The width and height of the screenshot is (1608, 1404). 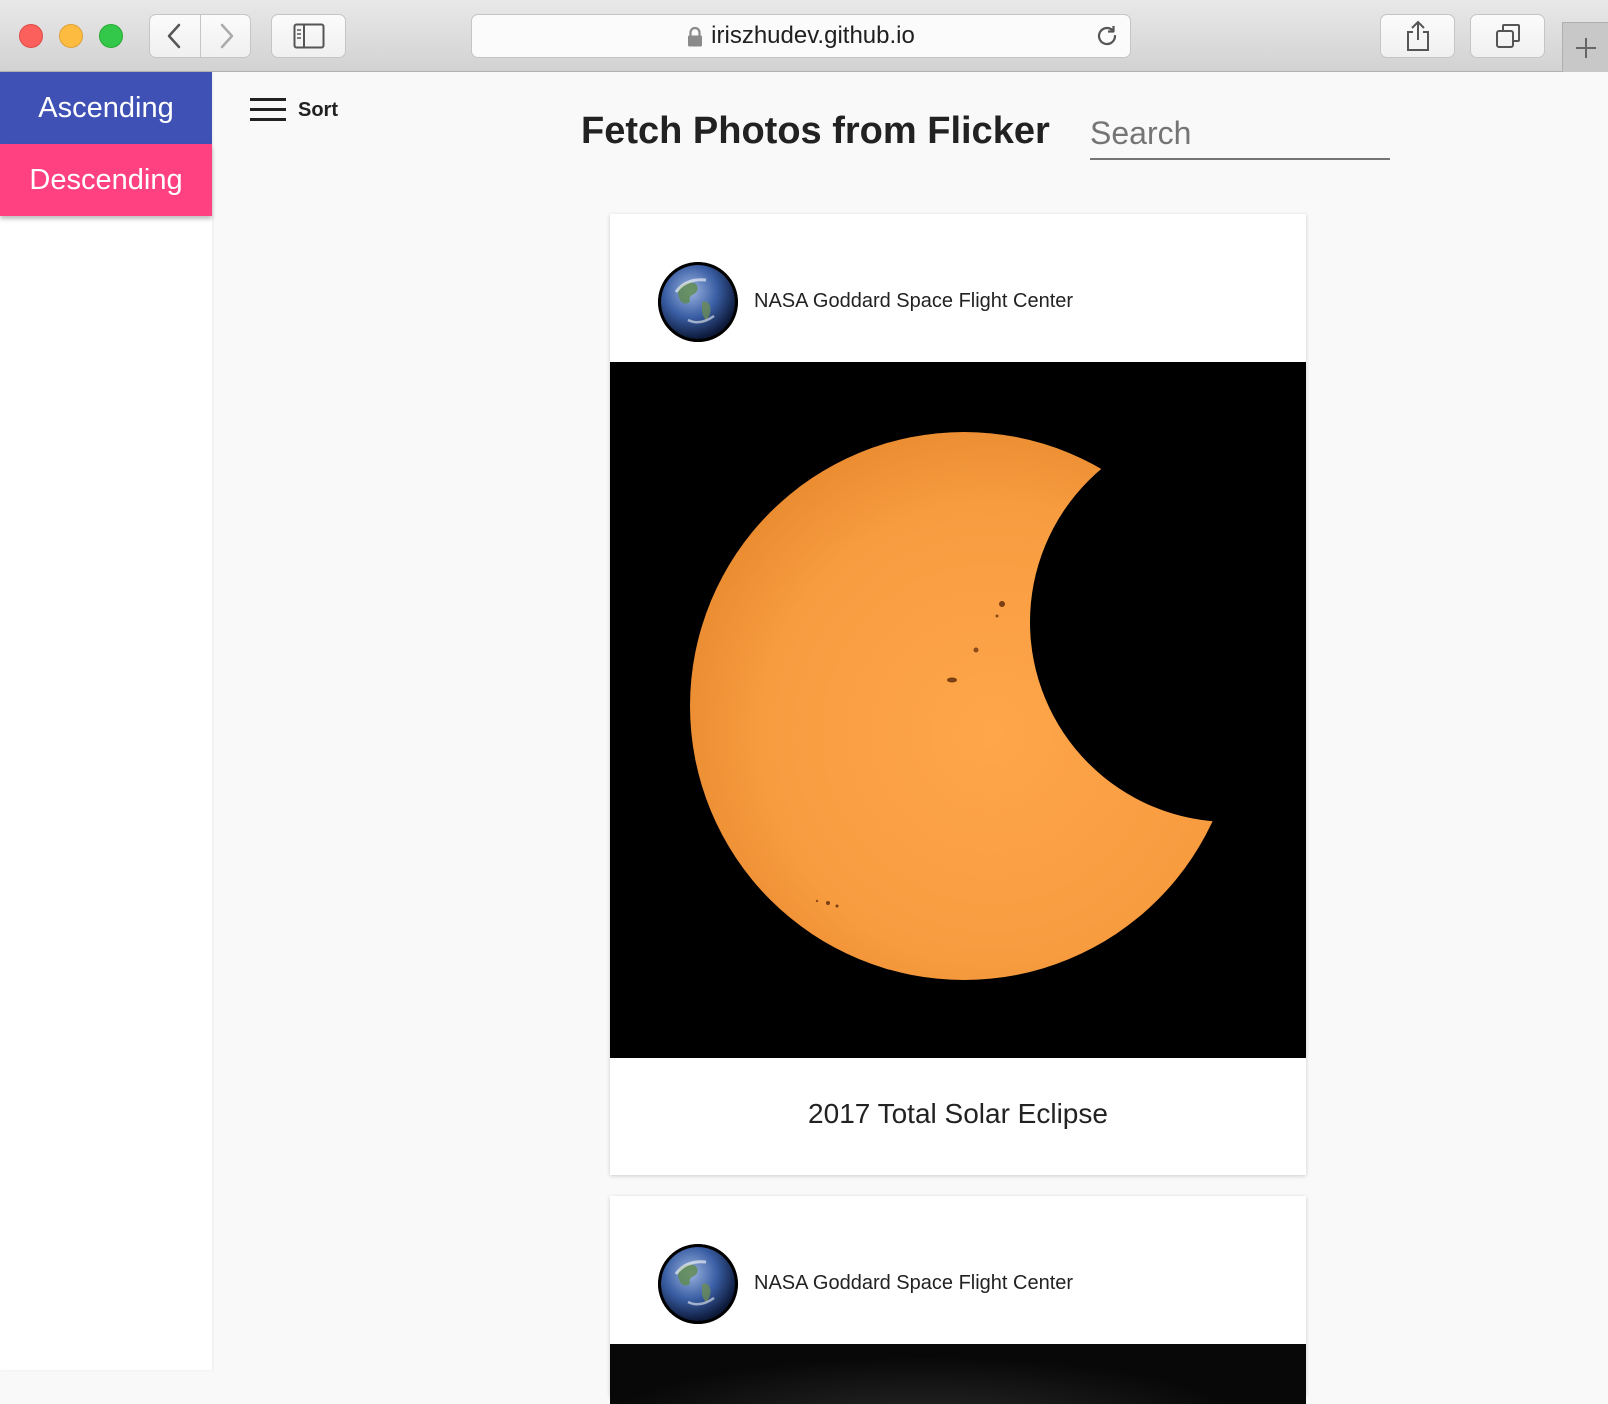 I want to click on share-icon, so click(x=1417, y=35).